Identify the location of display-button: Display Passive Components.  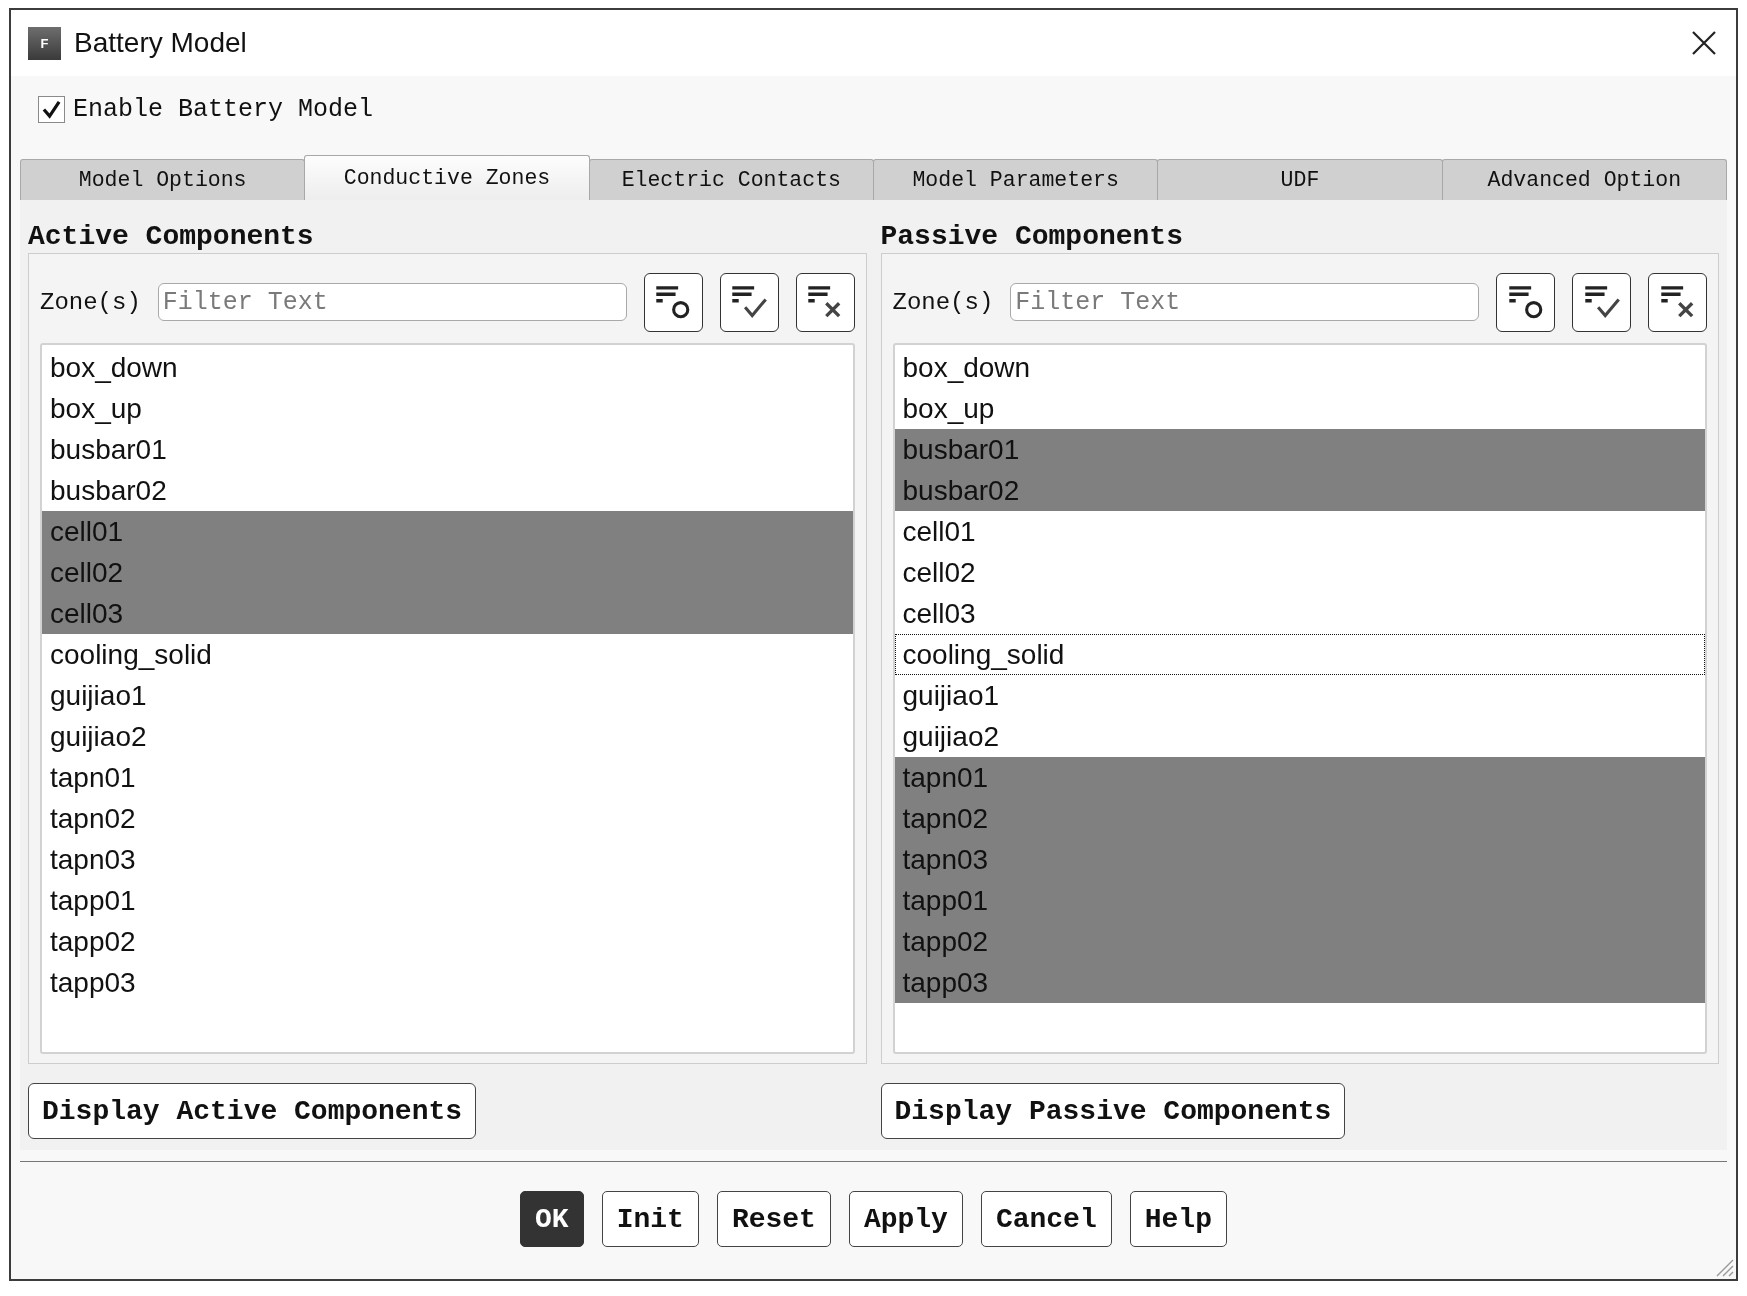
(1113, 1111).